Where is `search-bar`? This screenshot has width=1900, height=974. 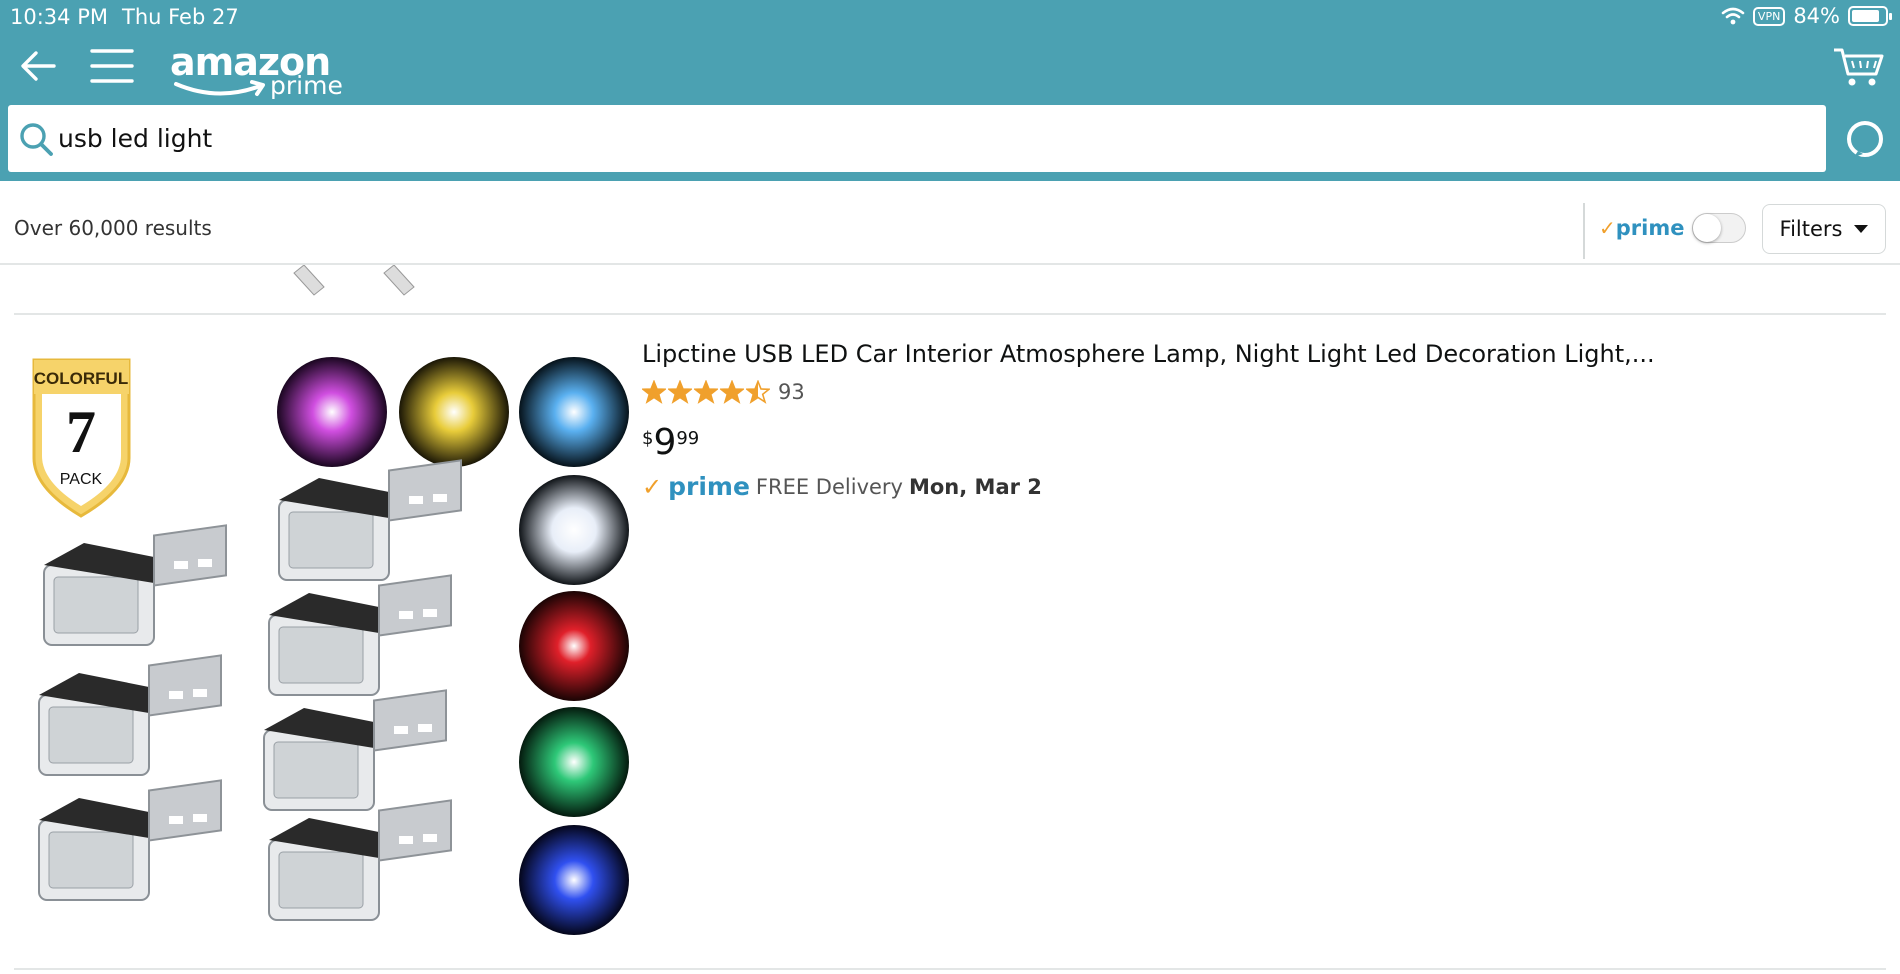
search-bar is located at coordinates (917, 138).